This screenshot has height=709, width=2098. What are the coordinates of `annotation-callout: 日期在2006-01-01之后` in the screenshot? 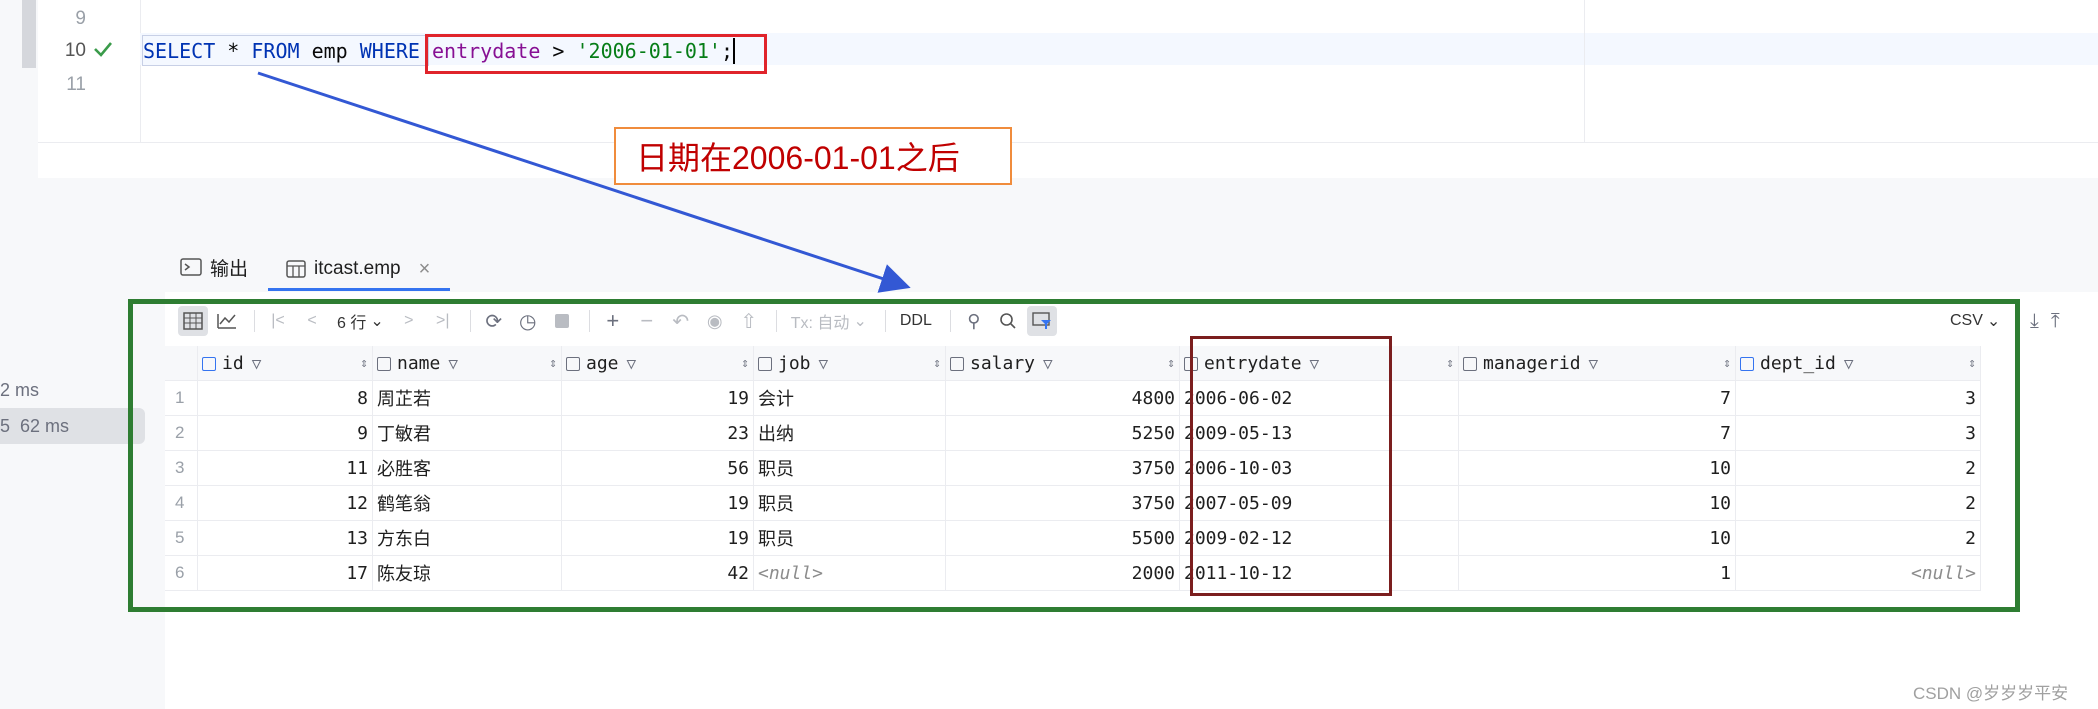 It's located at (813, 156).